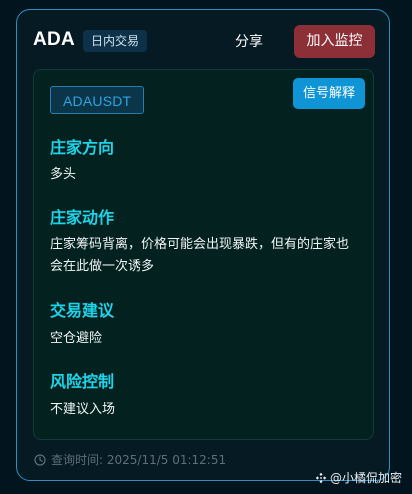 The height and width of the screenshot is (494, 412). Describe the element at coordinates (82, 147) in the screenshot. I see `section-title-dealer-direction: 庄家方向` at that location.